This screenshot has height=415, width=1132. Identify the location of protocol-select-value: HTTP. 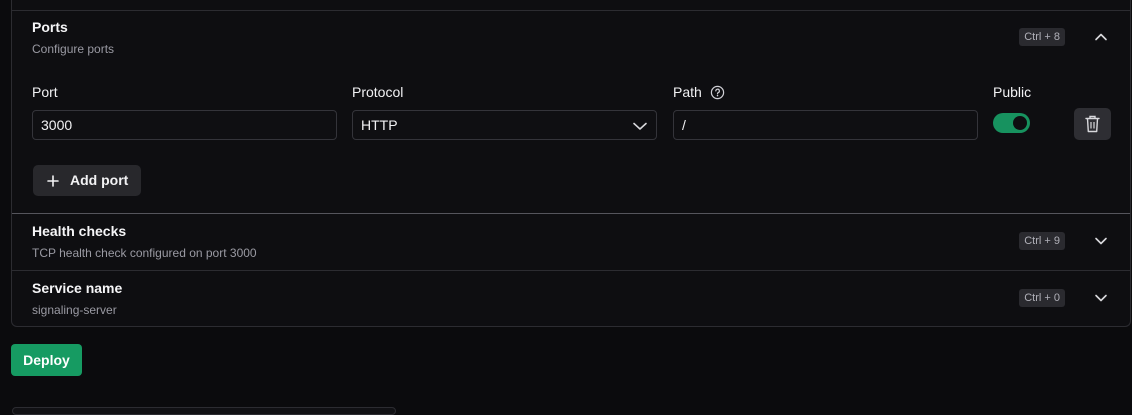
(379, 125).